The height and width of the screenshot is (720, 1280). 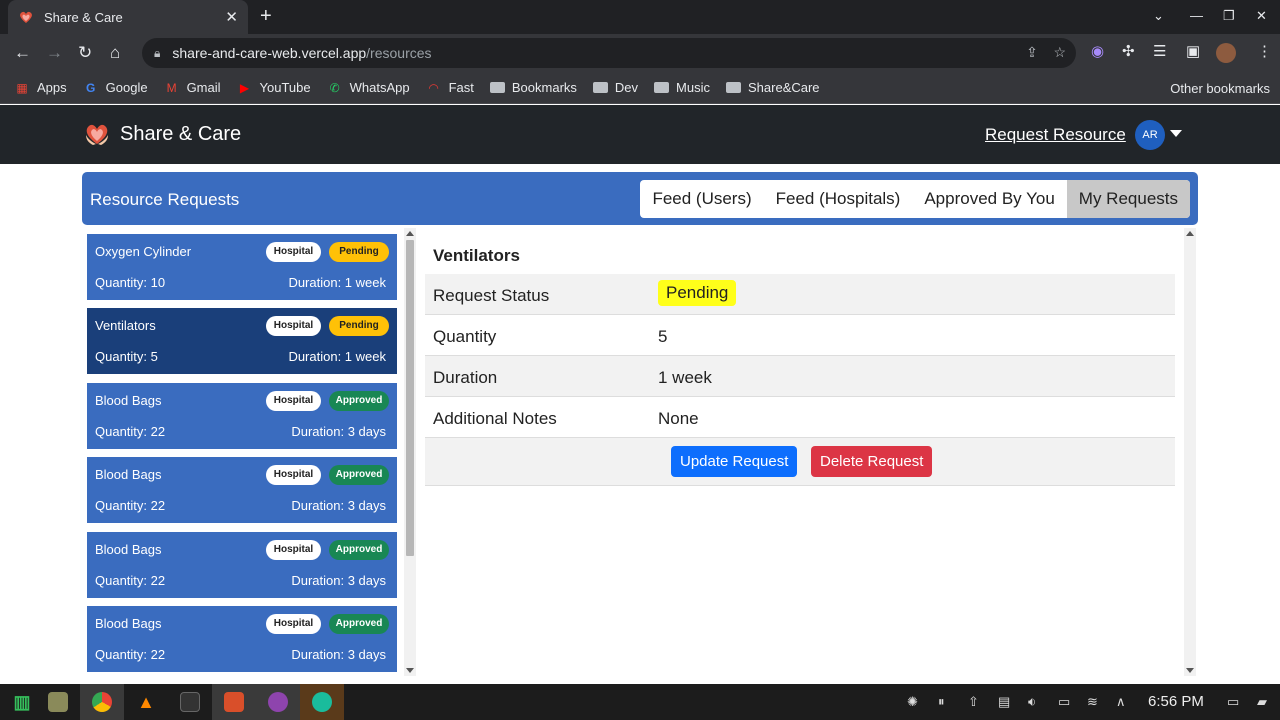 What do you see at coordinates (1262, 702) in the screenshot?
I see `notifications-icon: ▰` at bounding box center [1262, 702].